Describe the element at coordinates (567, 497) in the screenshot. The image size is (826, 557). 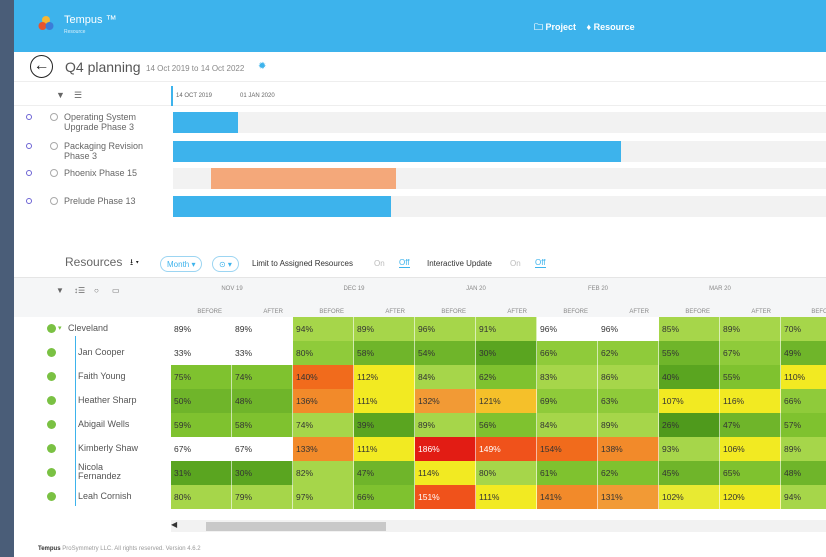
I see `allocation-cell: 141%` at that location.